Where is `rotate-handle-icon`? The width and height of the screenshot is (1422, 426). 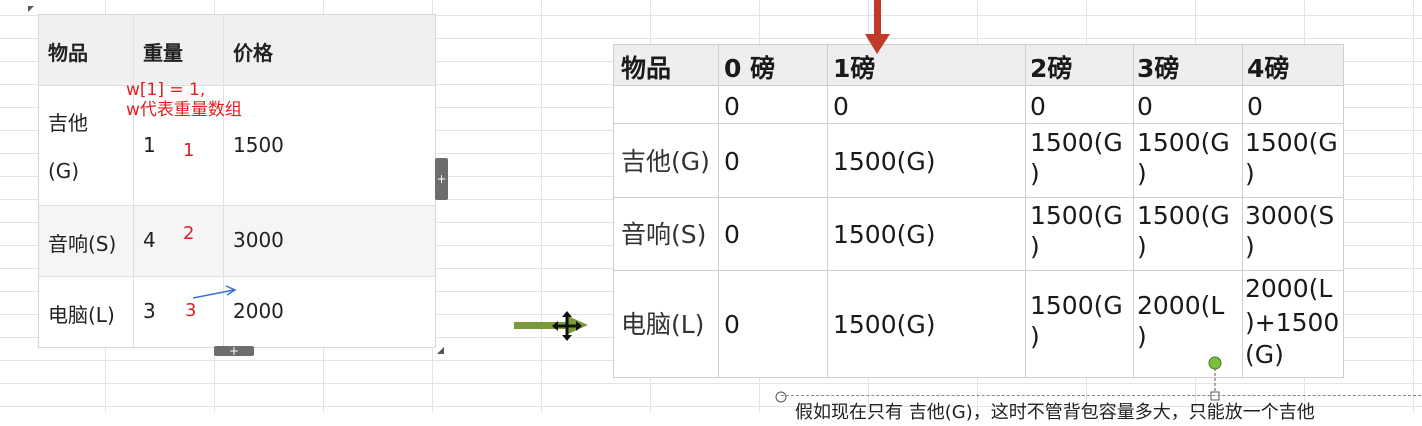
rotate-handle-icon is located at coordinates (1215, 378).